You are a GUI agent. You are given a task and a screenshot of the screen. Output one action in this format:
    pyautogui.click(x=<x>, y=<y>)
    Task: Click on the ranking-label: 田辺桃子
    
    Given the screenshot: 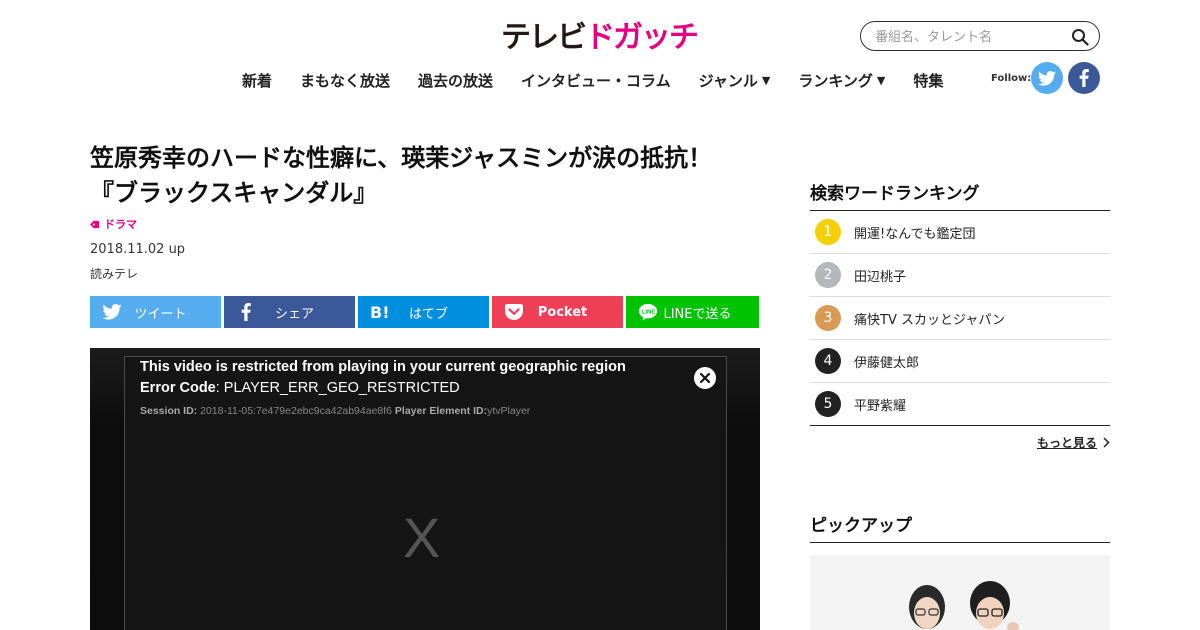 What is the action you would take?
    pyautogui.click(x=880, y=277)
    